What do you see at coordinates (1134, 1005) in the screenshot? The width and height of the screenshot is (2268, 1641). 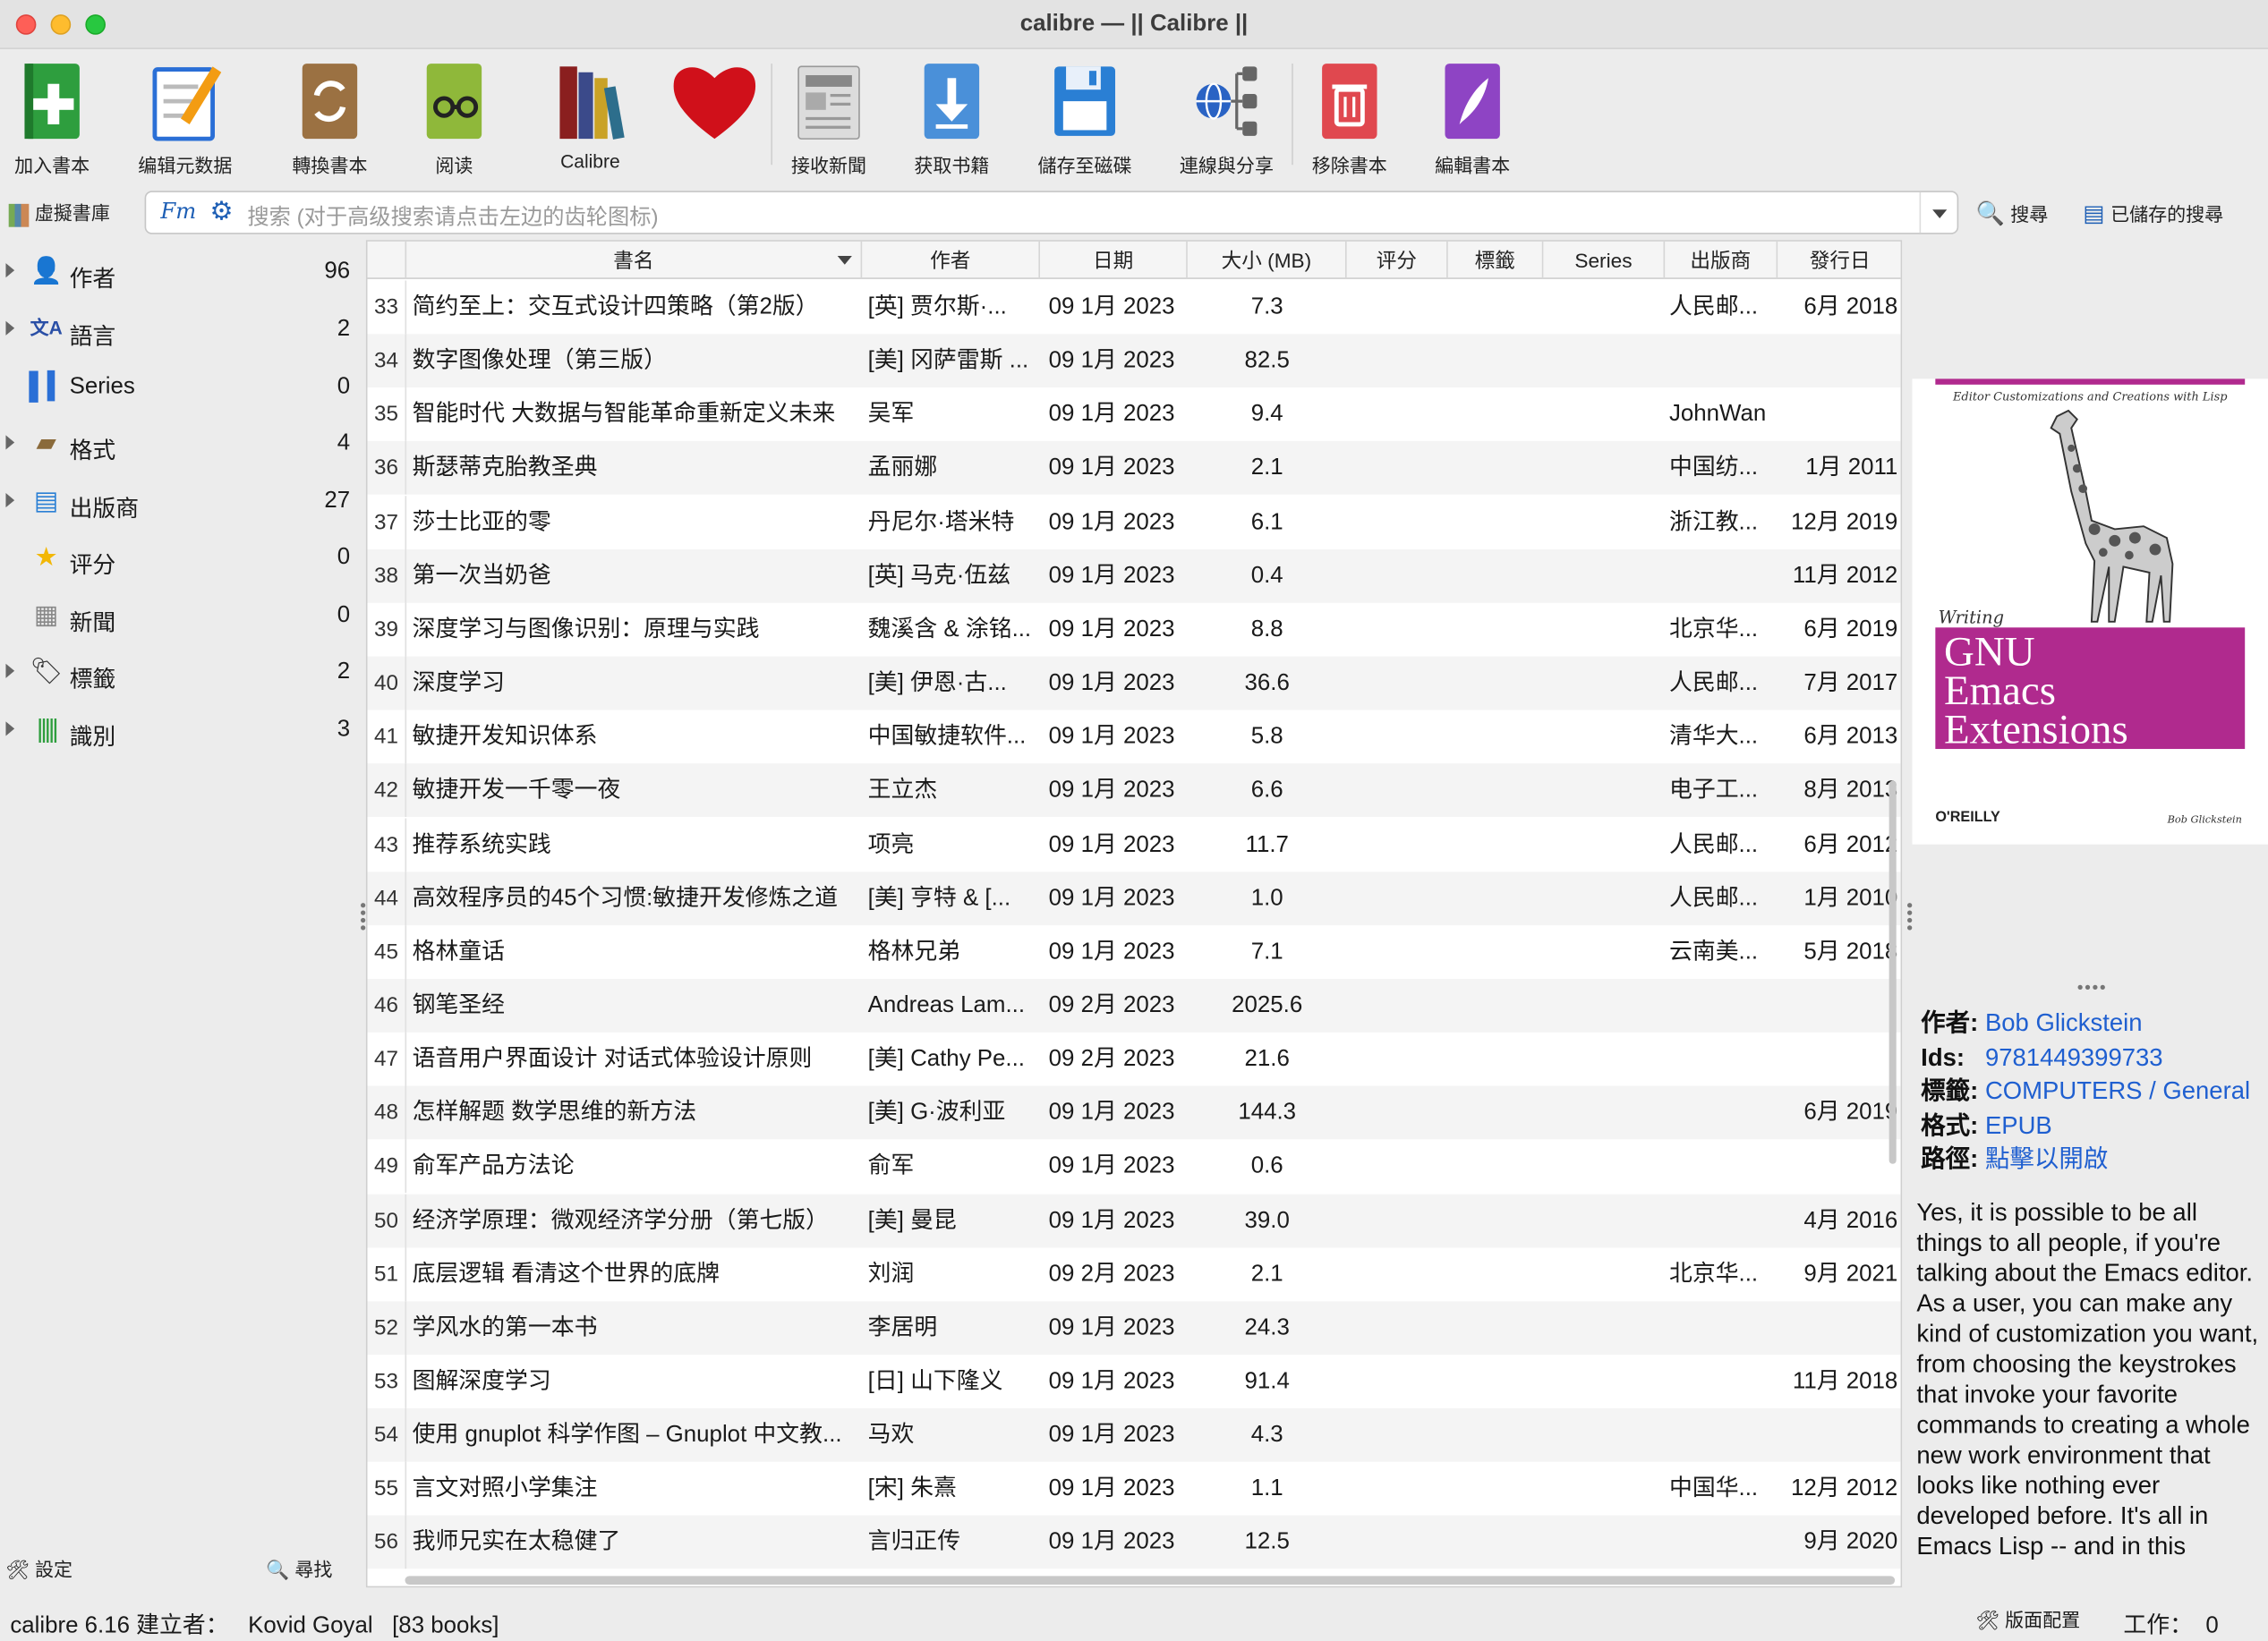 I see `table-row: 46 钢笔圣经 Andreas Lam... 09 2月 2023 2025.6` at bounding box center [1134, 1005].